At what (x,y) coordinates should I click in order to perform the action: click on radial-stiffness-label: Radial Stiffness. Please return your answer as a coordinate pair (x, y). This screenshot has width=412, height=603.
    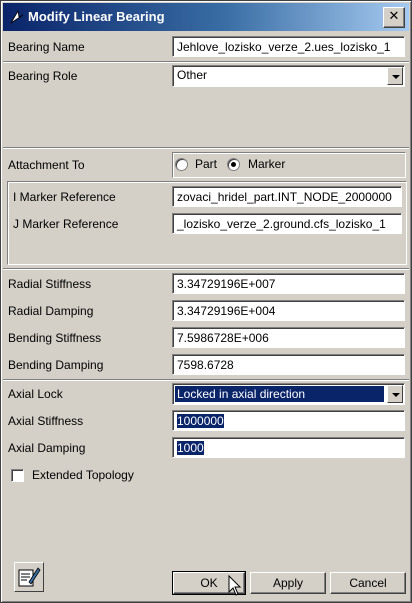
    Looking at the image, I should click on (50, 284).